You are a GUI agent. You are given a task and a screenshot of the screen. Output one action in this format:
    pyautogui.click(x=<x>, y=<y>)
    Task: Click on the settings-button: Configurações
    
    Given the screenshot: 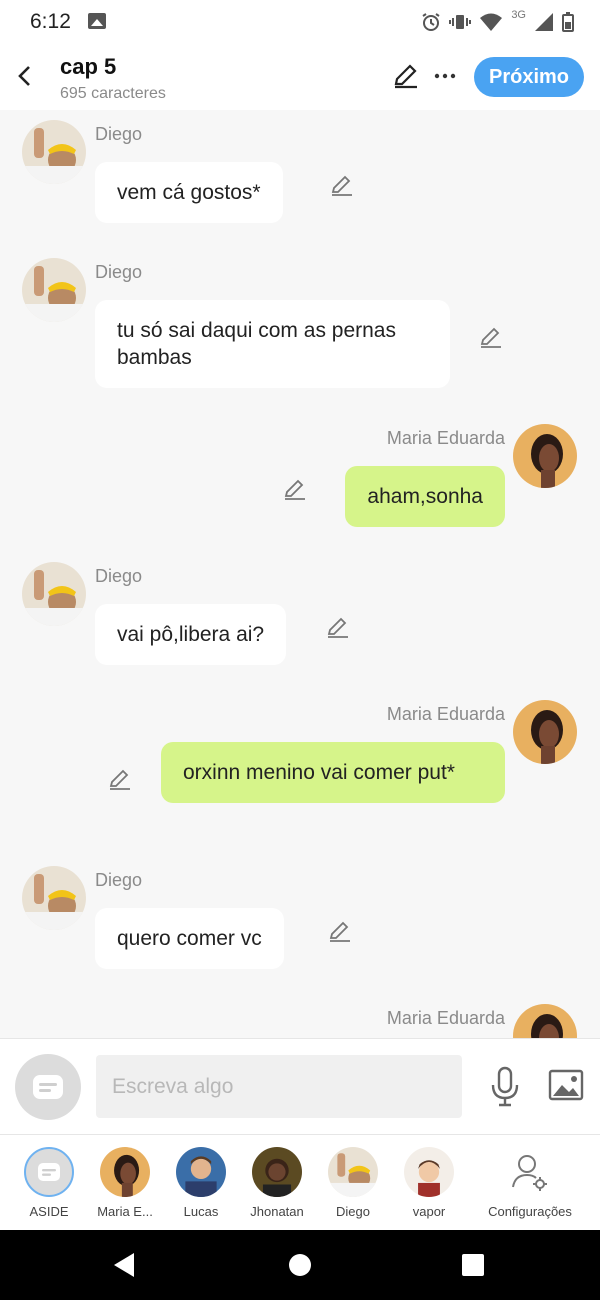 What is the action you would take?
    pyautogui.click(x=530, y=1187)
    